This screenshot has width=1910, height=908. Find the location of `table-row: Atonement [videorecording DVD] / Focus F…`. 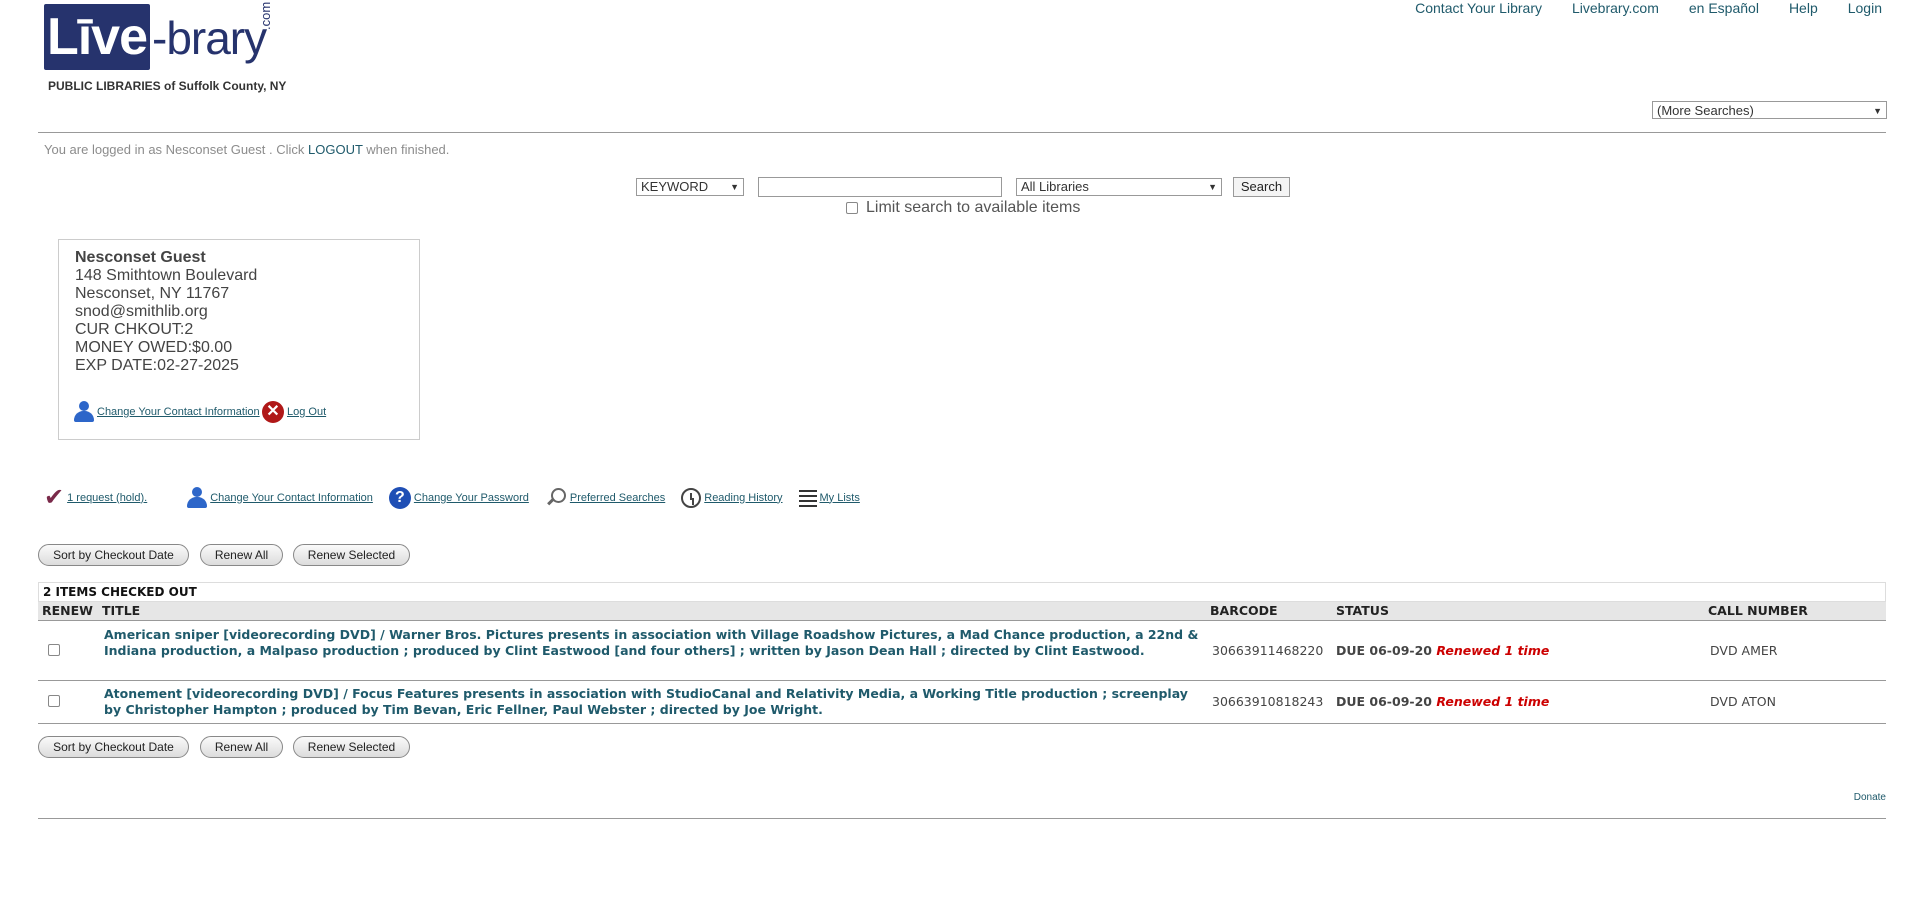

table-row: Atonement [videorecording DVD] / Focus F… is located at coordinates (962, 702).